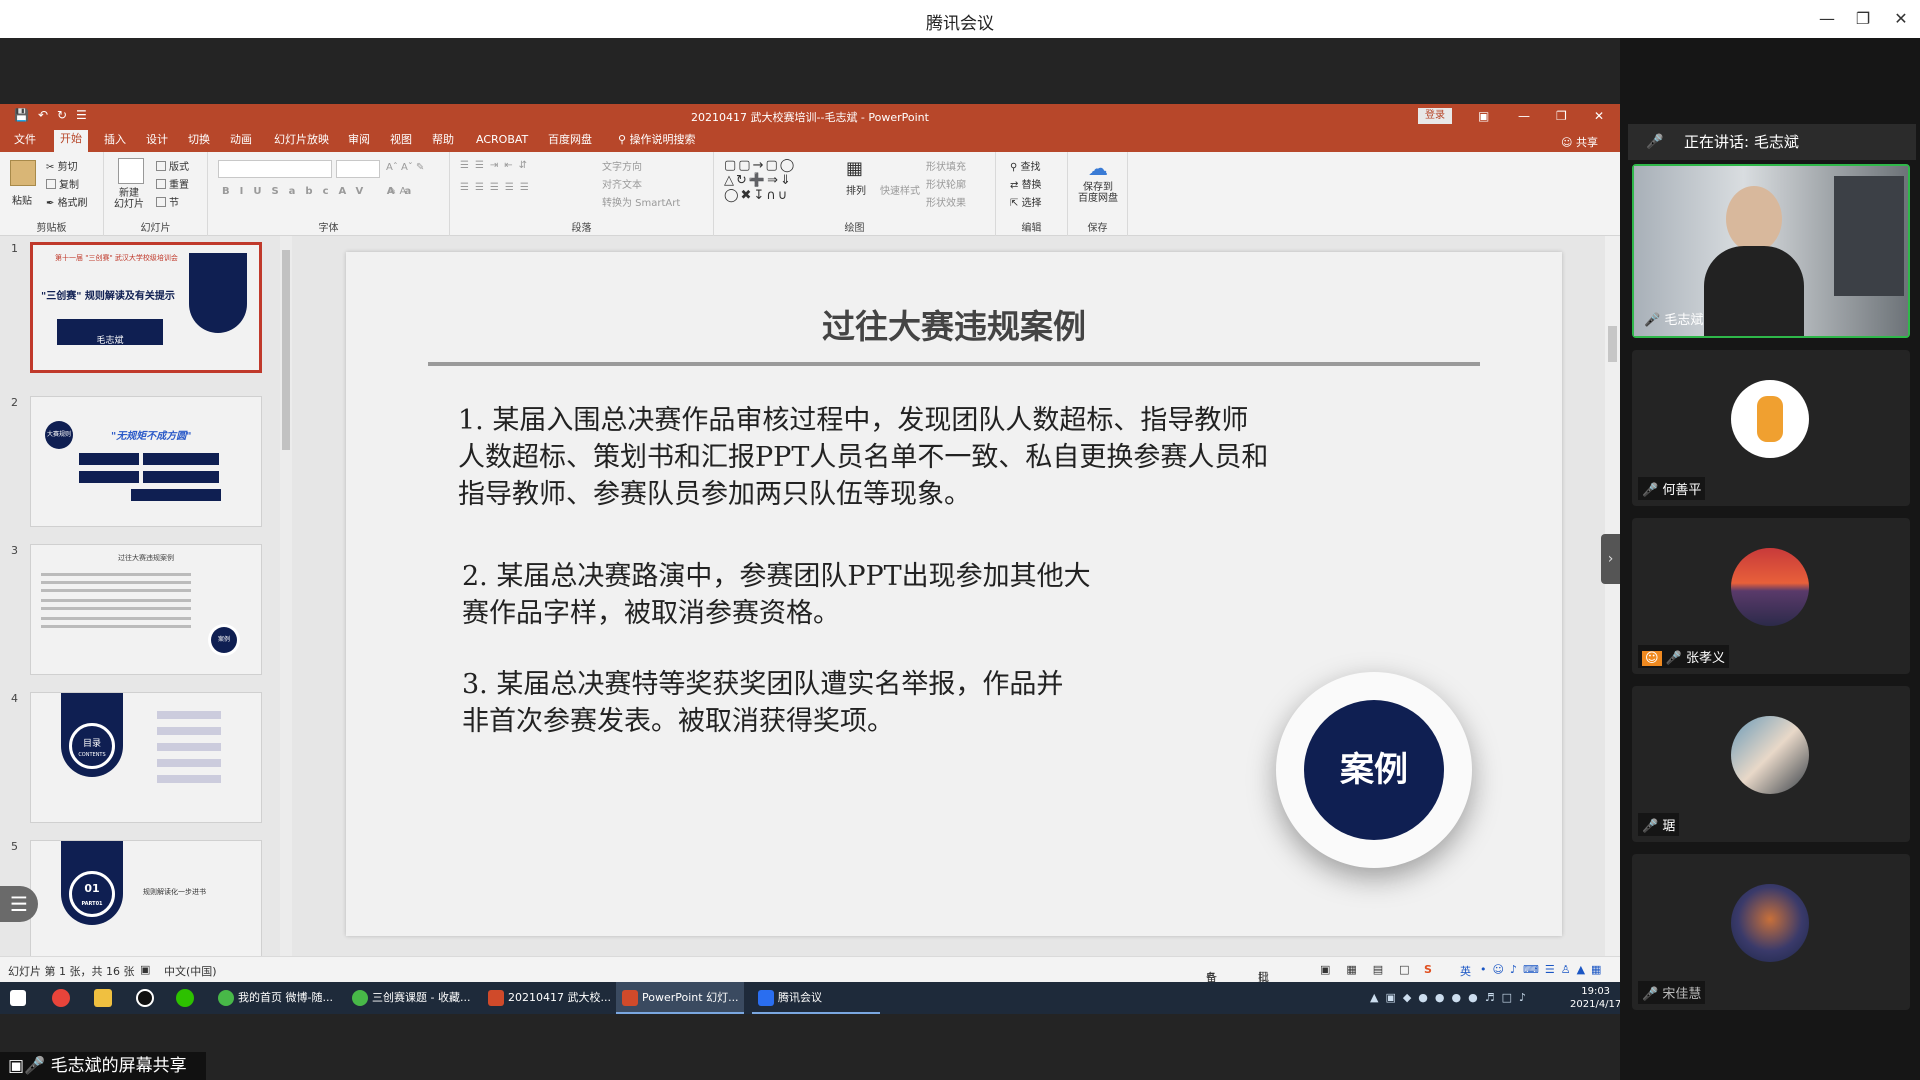 The image size is (1920, 1080). What do you see at coordinates (1827, 19) in the screenshot?
I see `minimize-button: —` at bounding box center [1827, 19].